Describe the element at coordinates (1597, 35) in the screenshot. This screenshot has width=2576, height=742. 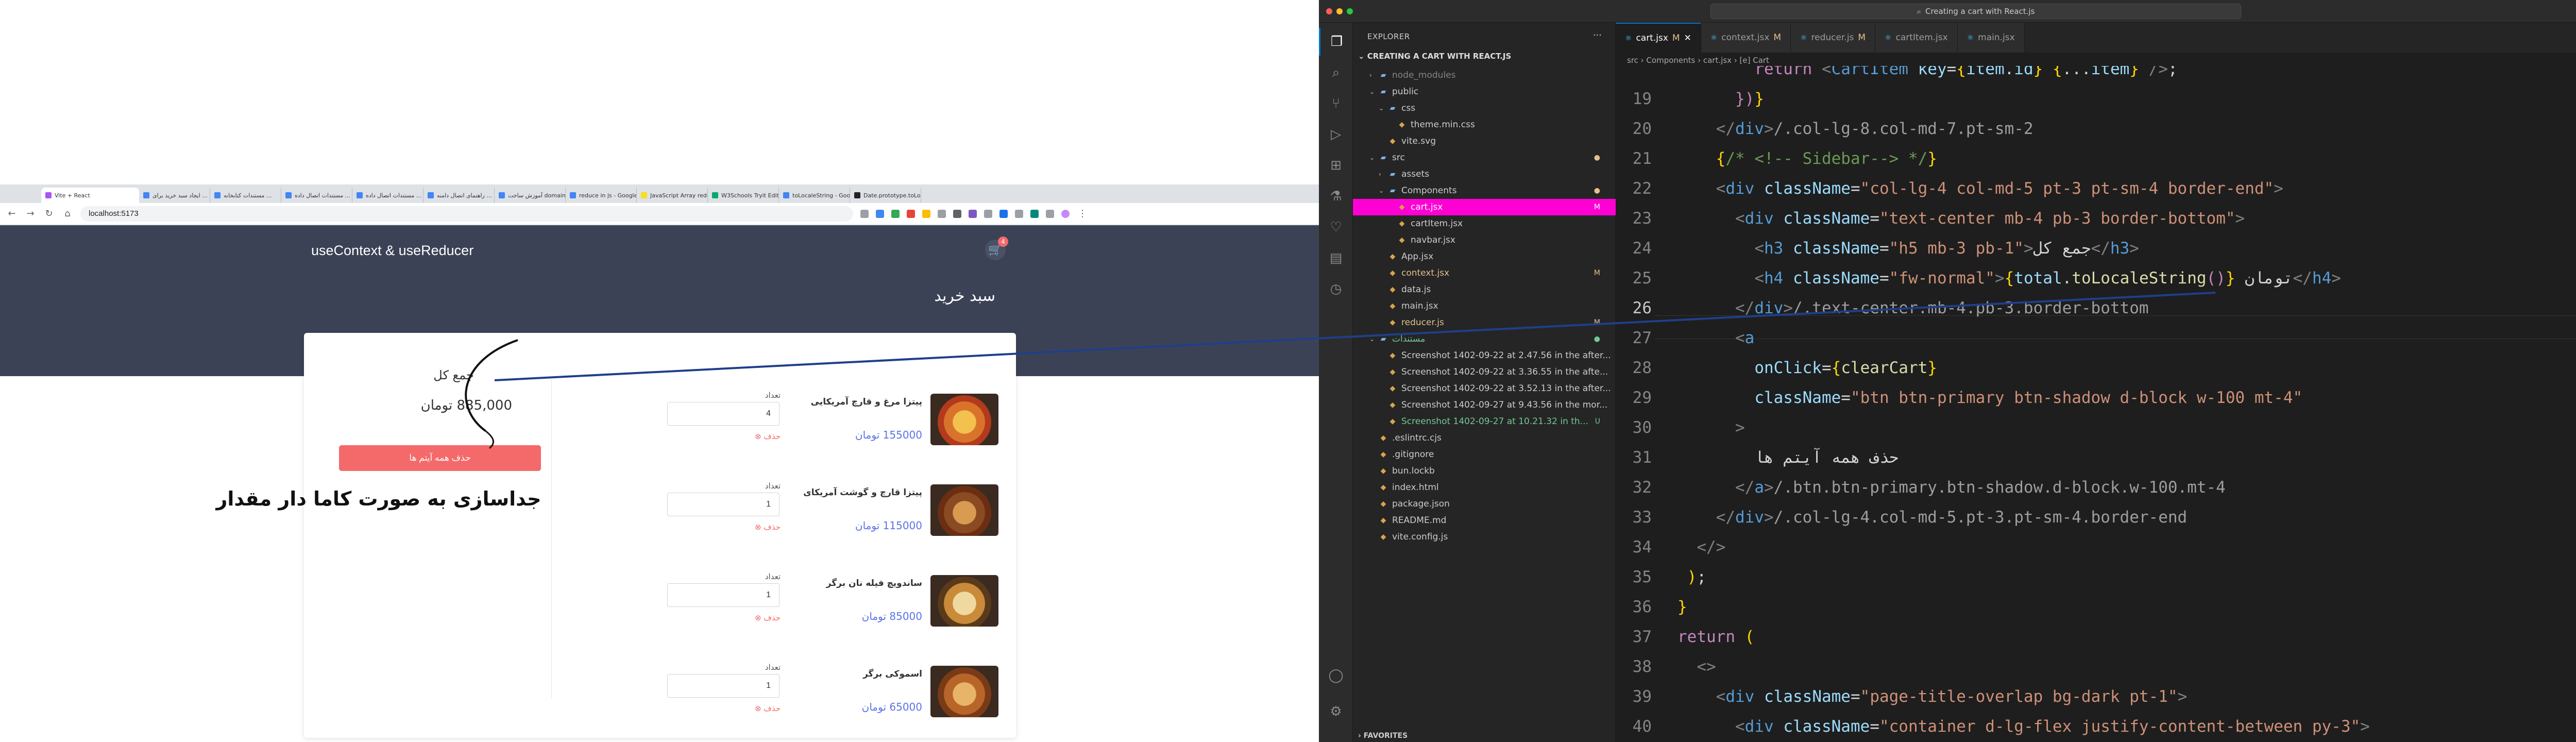
I see `more-actions-icon: ···` at that location.